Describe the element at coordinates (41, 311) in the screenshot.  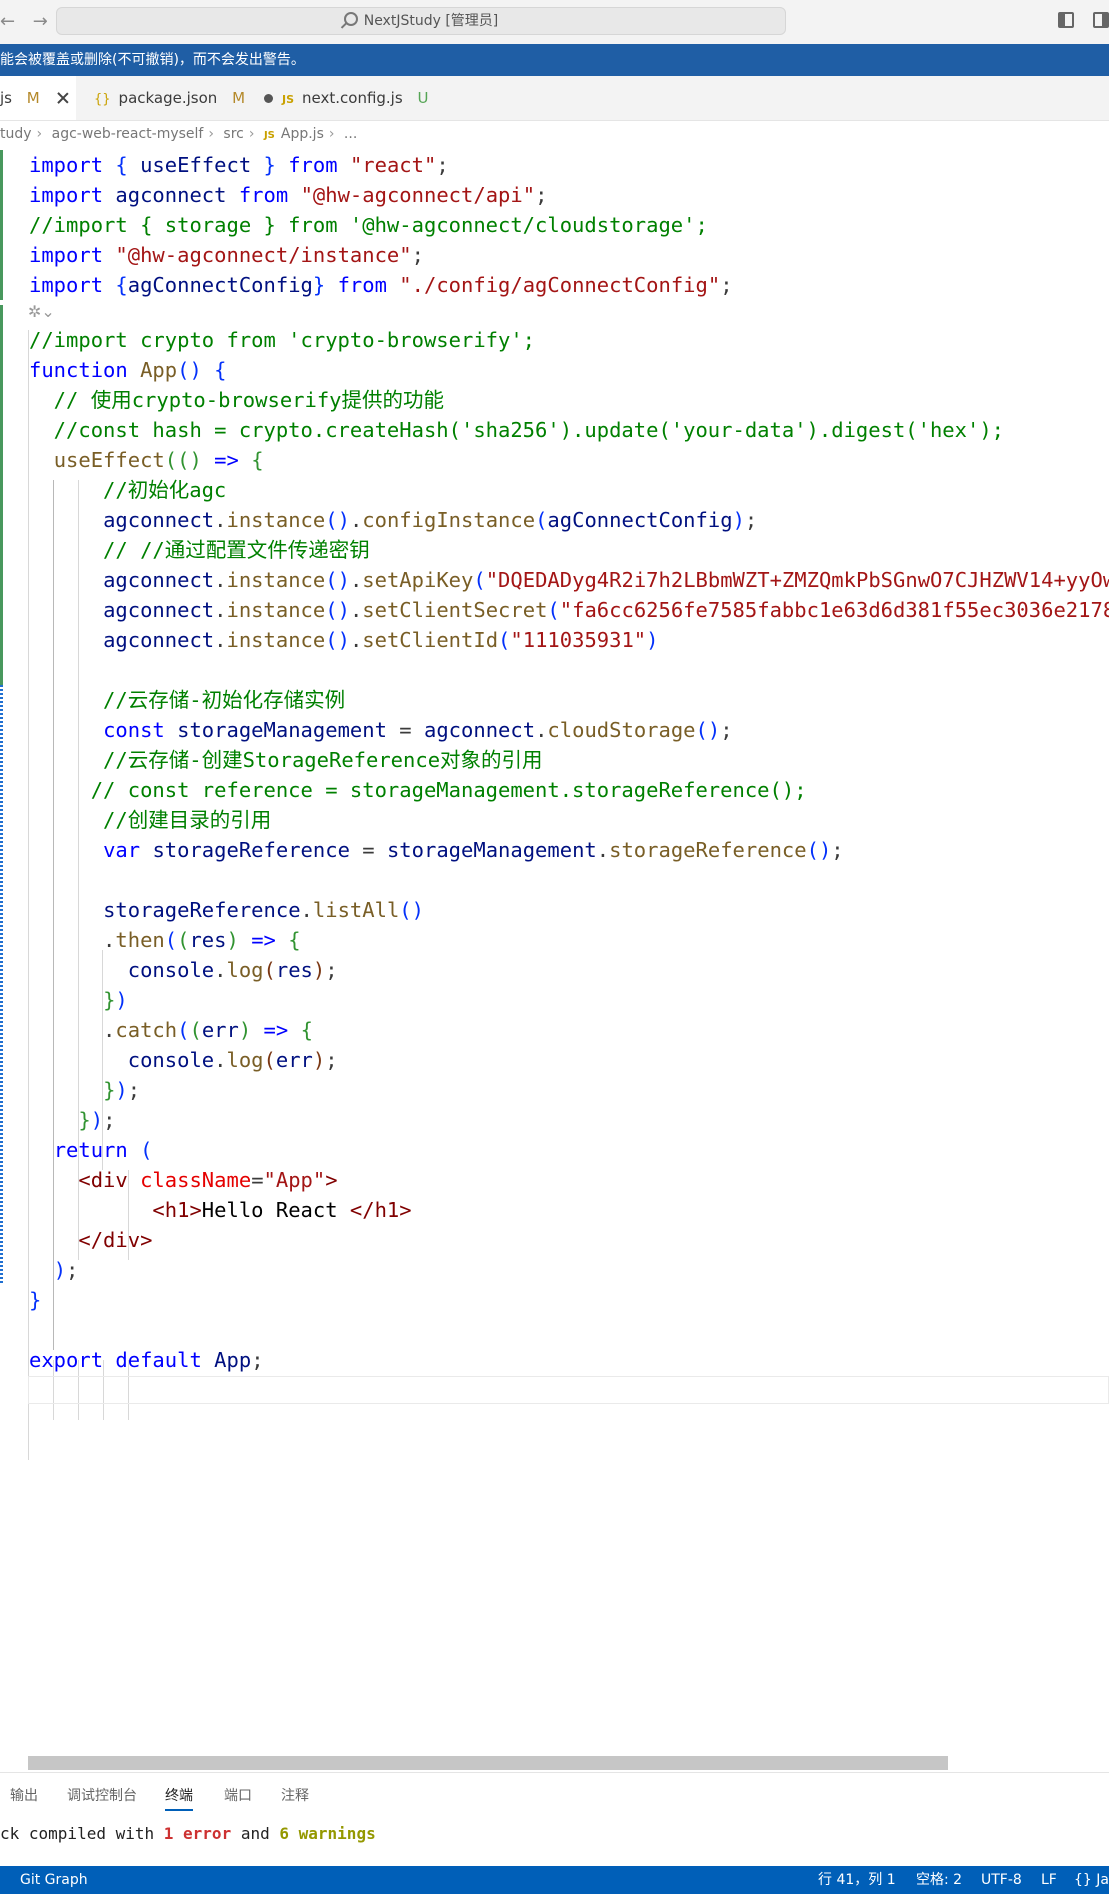
I see `inline-suggestion-icon: ✲⌄` at that location.